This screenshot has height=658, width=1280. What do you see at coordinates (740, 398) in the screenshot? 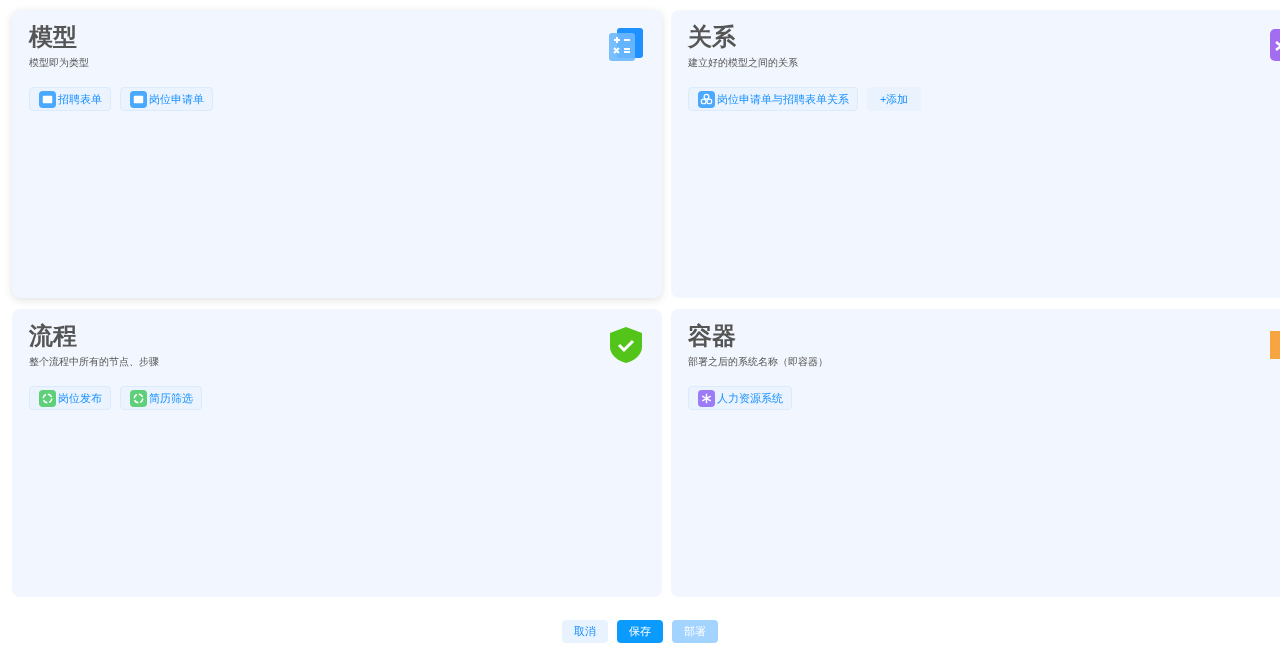
I see `tag-chip: 人力资源系统` at bounding box center [740, 398].